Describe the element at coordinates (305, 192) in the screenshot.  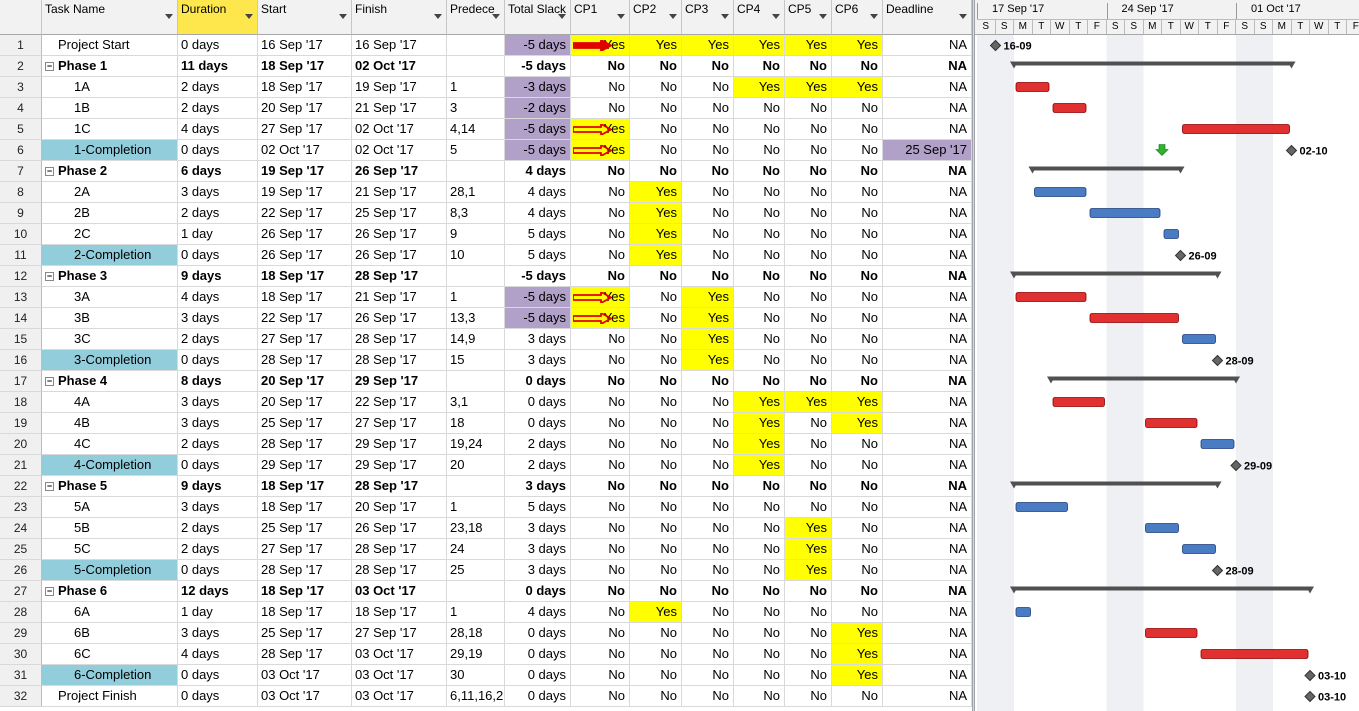
I see `start-cell: 19 Sep '17` at that location.